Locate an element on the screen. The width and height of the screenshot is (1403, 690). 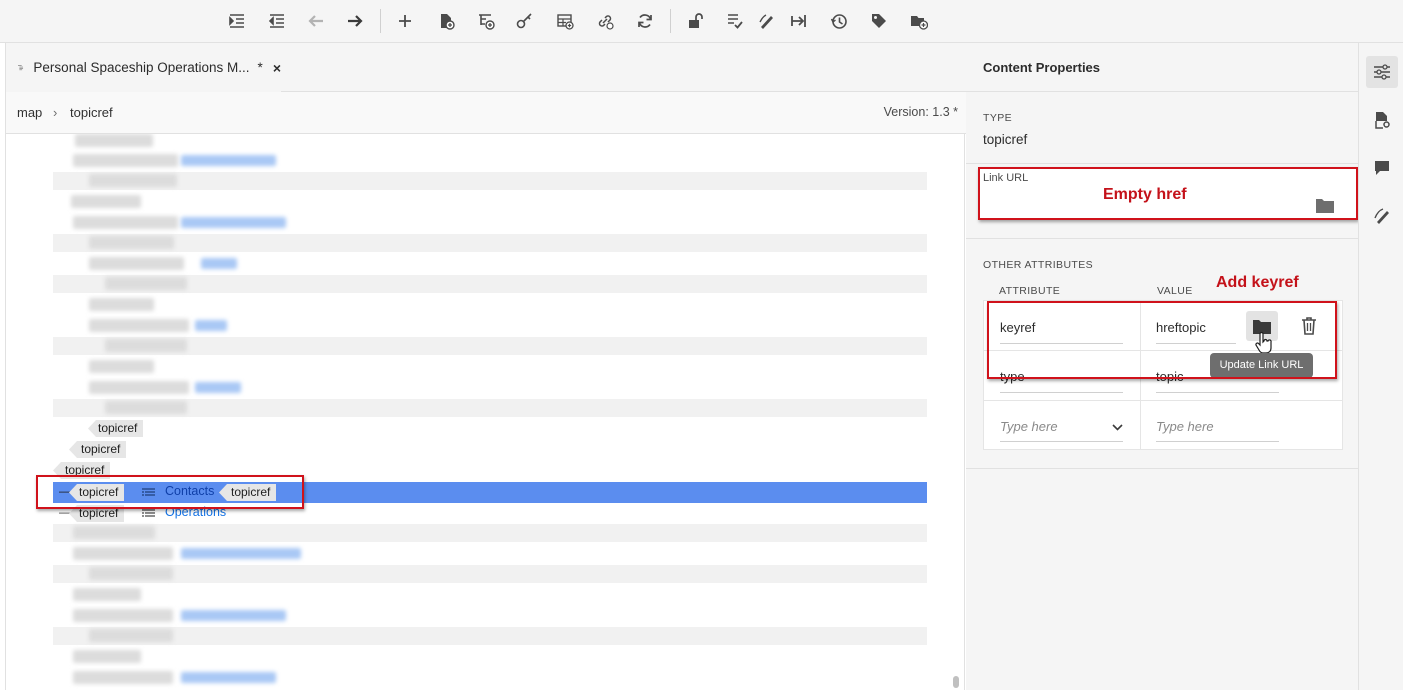
add-icon is located at coordinates (405, 21).